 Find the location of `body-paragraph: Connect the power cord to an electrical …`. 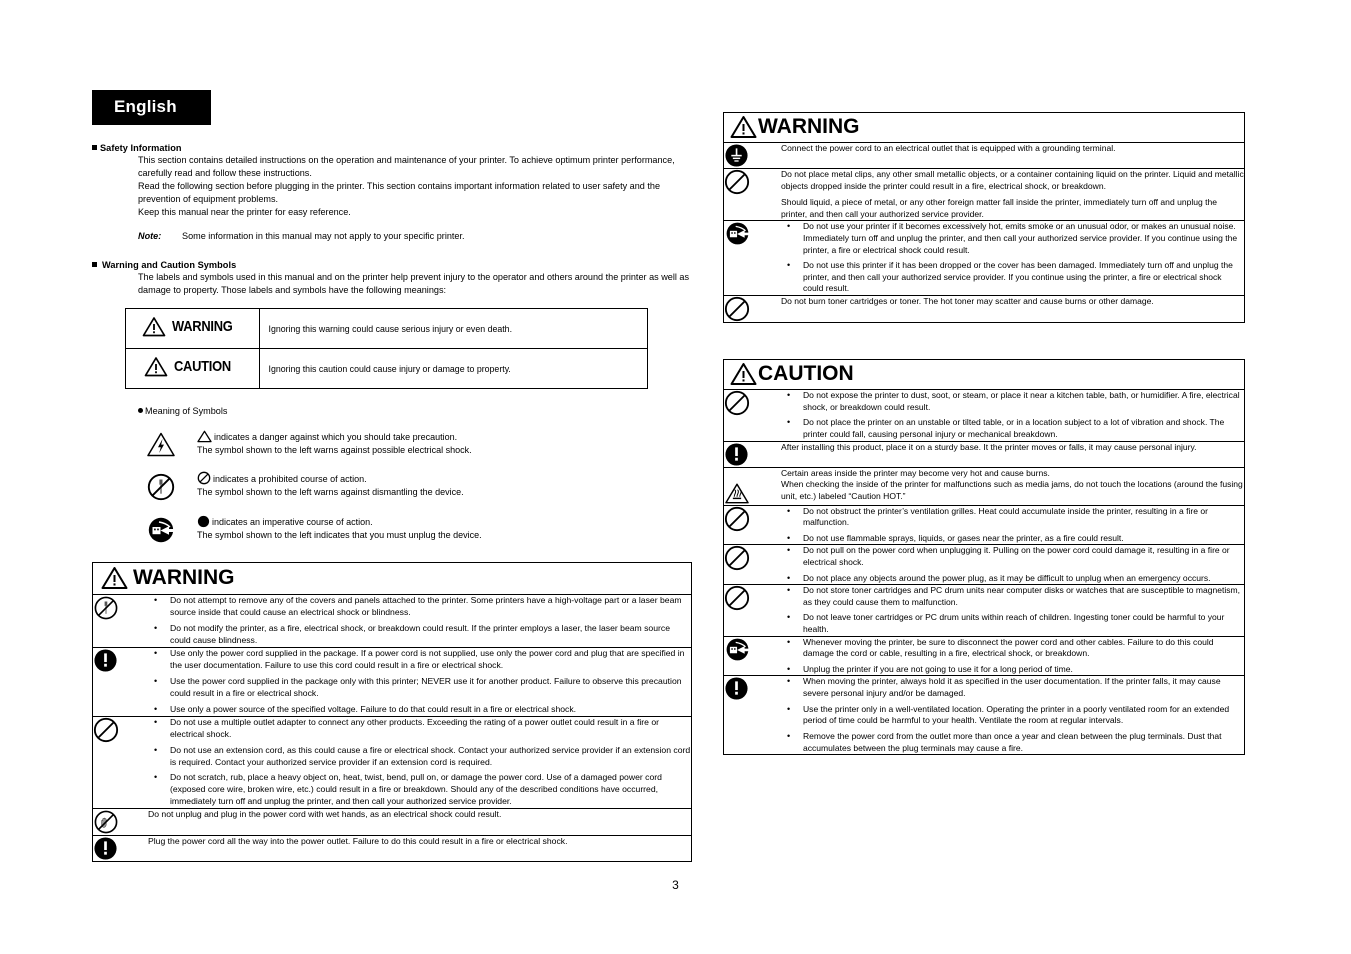

body-paragraph: Connect the power cord to an electrical … is located at coordinates (948, 148).